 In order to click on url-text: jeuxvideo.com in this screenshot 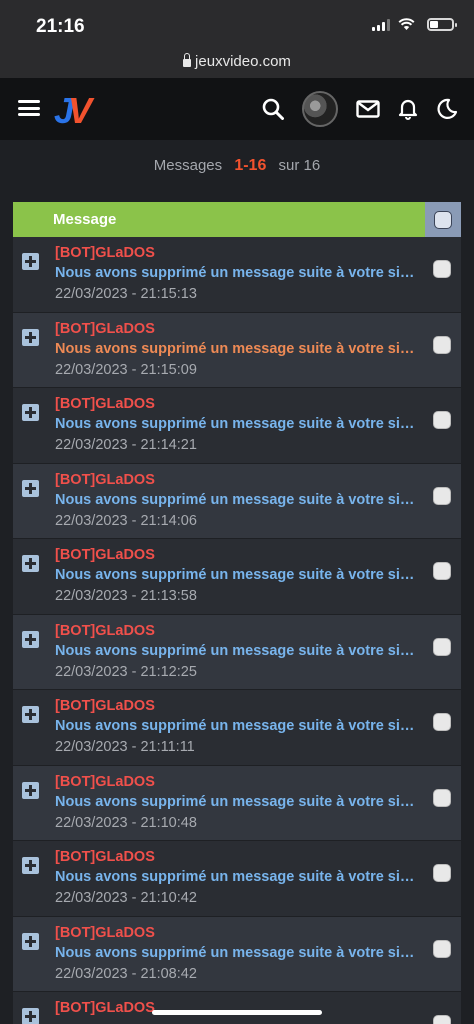, I will do `click(243, 61)`.